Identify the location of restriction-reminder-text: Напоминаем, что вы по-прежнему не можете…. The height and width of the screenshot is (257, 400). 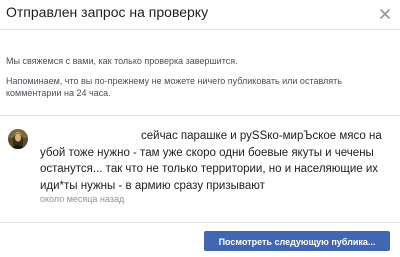
(174, 87).